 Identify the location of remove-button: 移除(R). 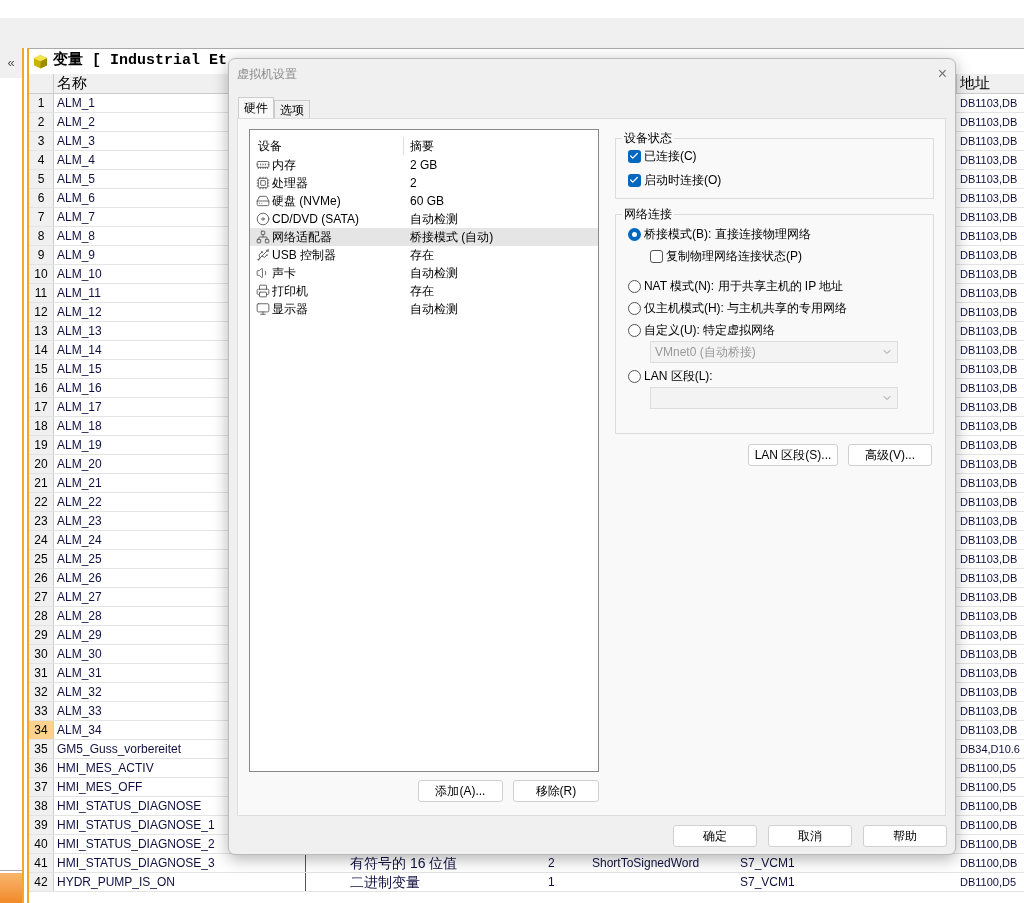
(555, 791).